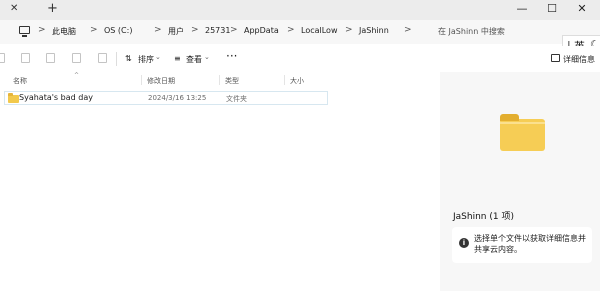 The image size is (600, 291). I want to click on details-pane-button: 详细信息, so click(579, 59).